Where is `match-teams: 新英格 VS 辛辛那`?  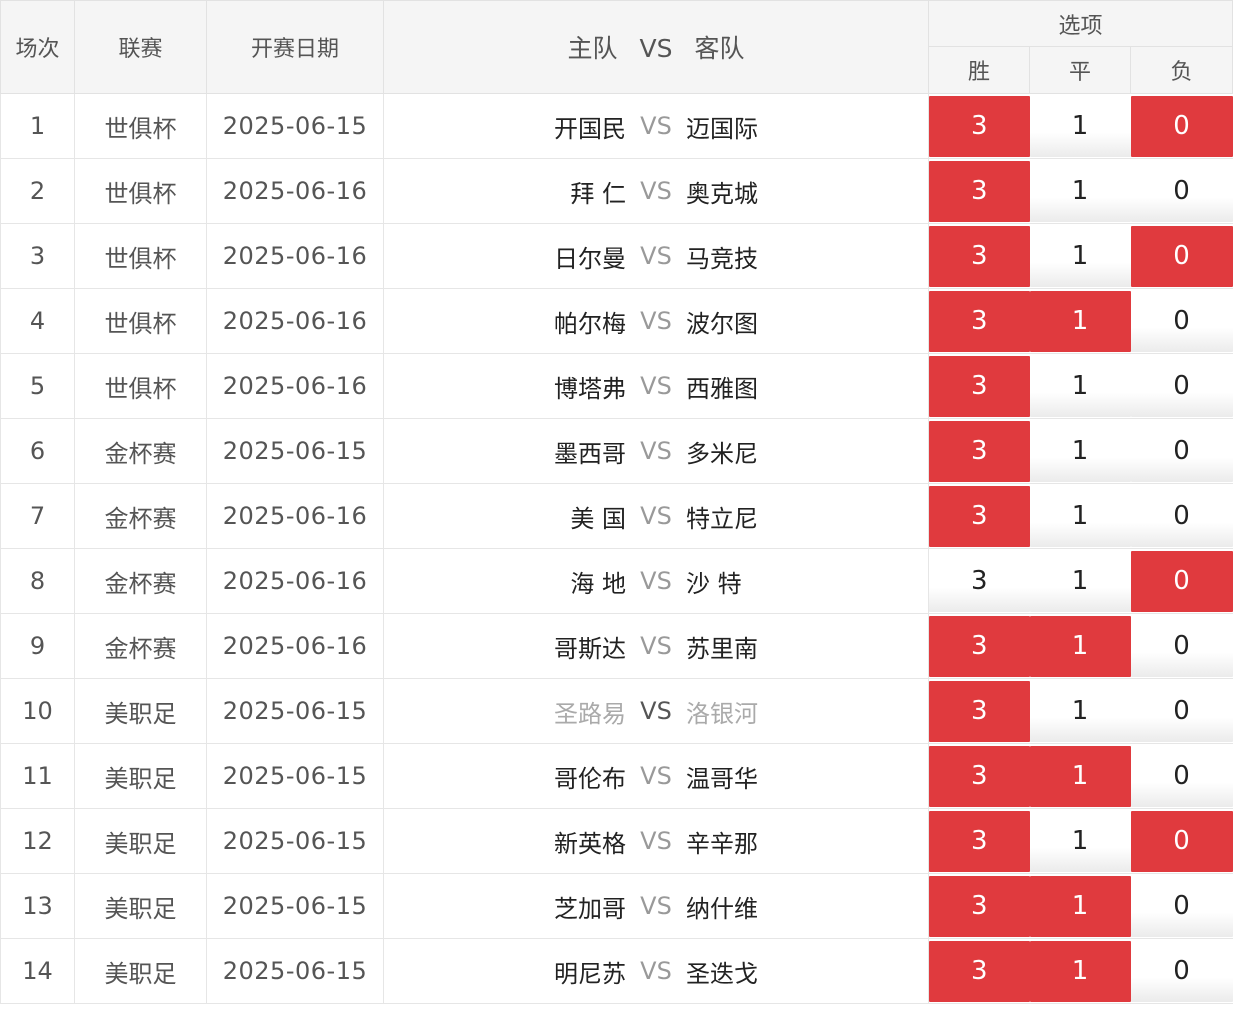
match-teams: 新英格 VS 辛辛那 is located at coordinates (656, 841).